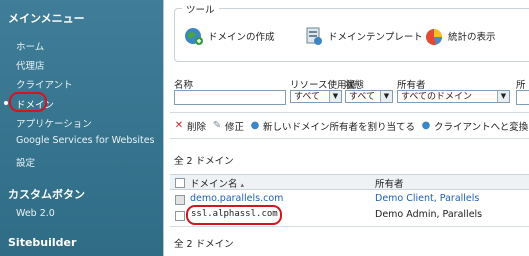 The height and width of the screenshot is (256, 529). What do you see at coordinates (362, 97) in the screenshot?
I see `filter-status-value: すべて` at bounding box center [362, 97].